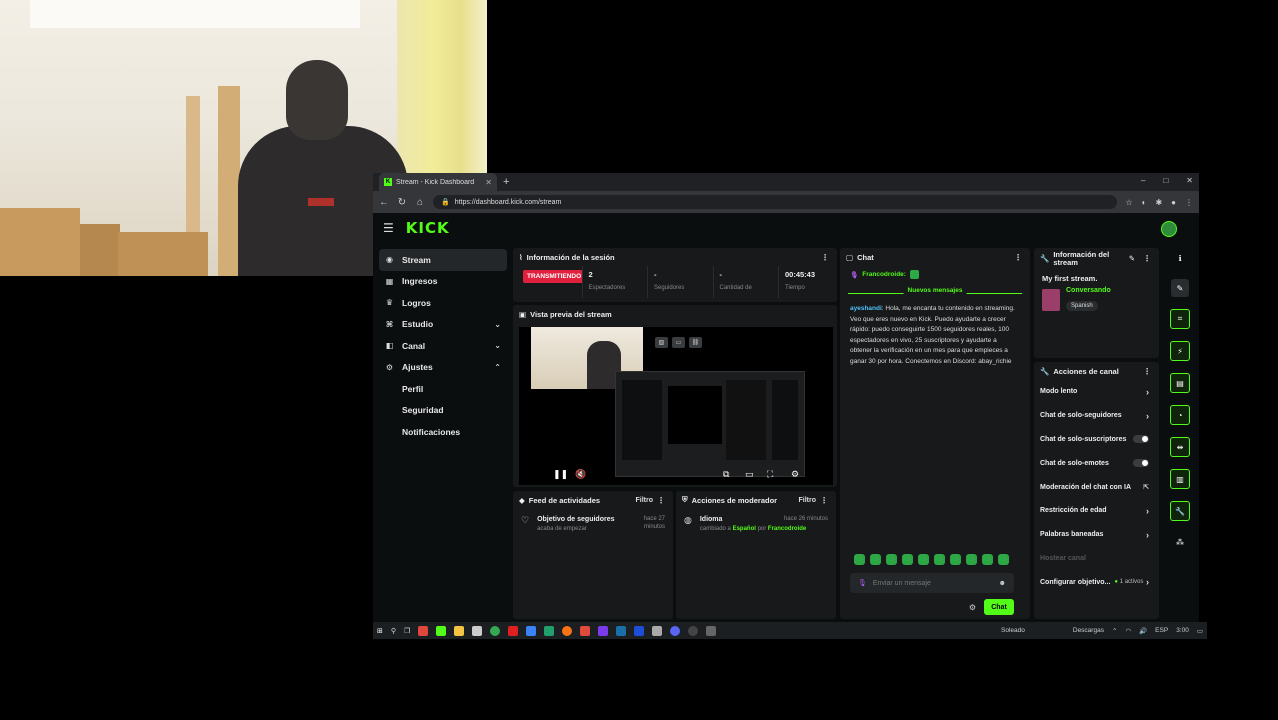 Image resolution: width=1278 pixels, height=720 pixels. I want to click on screen-icon: ▭, so click(678, 342).